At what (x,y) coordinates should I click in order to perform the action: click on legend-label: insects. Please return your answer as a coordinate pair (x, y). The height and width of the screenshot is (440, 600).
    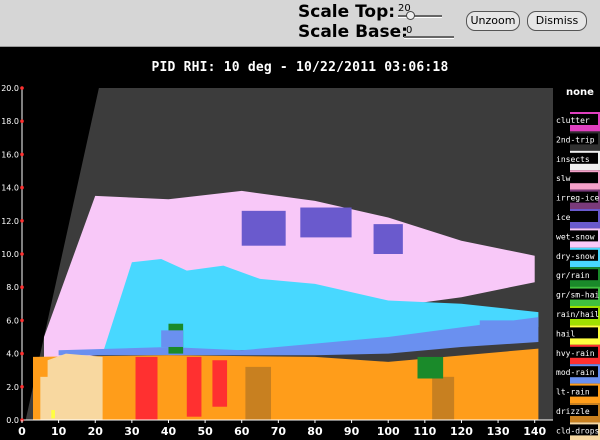
    Looking at the image, I should click on (573, 159).